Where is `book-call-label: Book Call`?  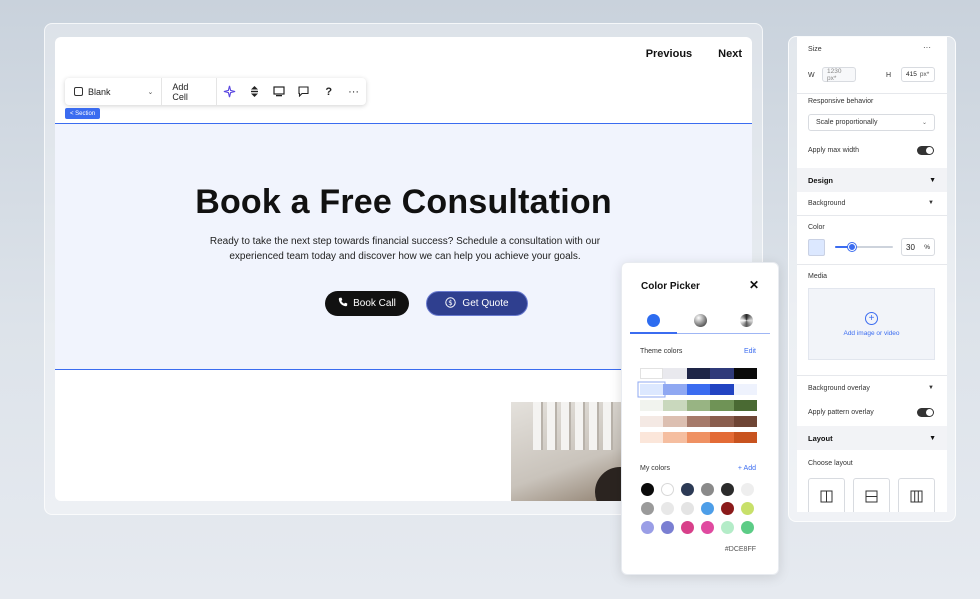 book-call-label: Book Call is located at coordinates (374, 303).